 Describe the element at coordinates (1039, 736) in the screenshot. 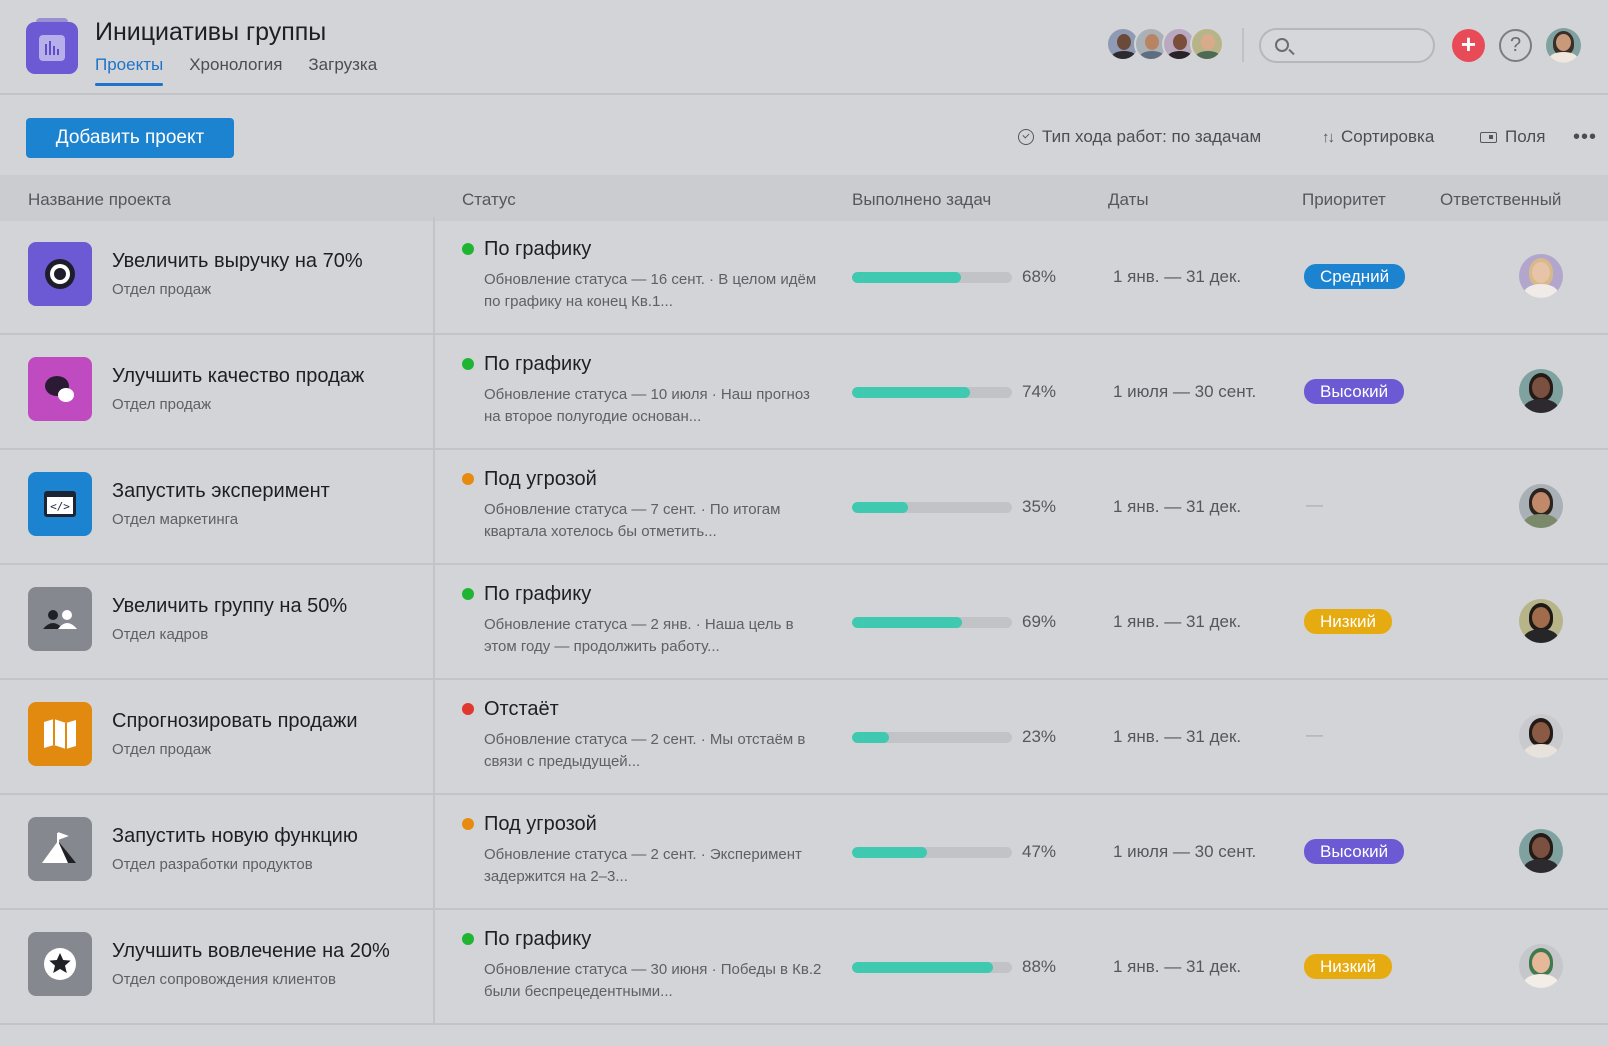

I see `progress-percent: 23%` at that location.